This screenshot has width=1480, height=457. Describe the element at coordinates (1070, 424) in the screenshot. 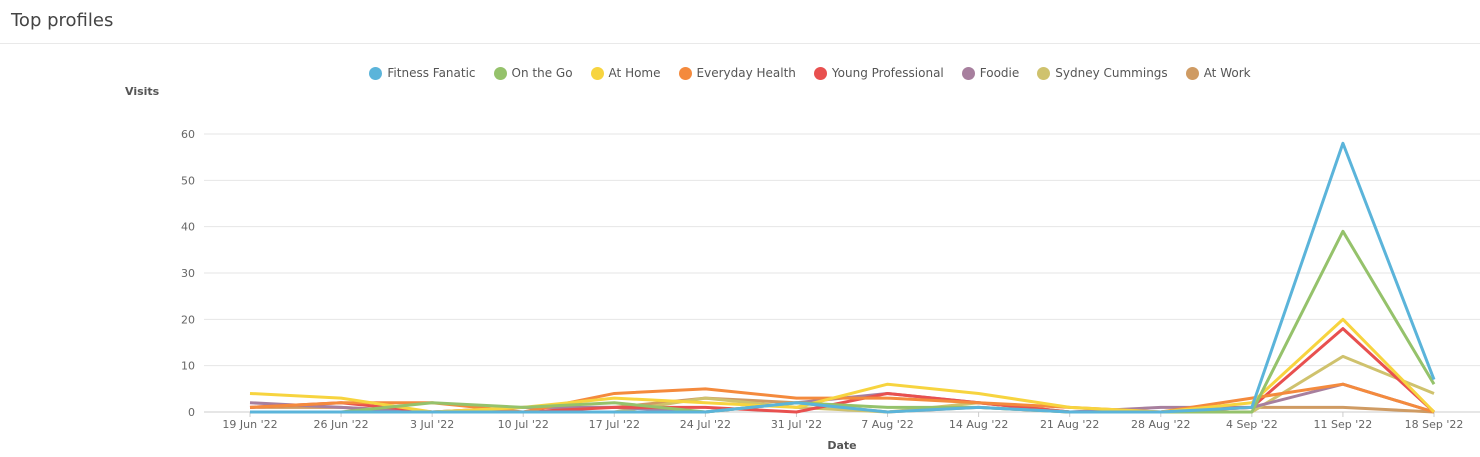

I see `x-tick-label: 21 Aug '22` at that location.